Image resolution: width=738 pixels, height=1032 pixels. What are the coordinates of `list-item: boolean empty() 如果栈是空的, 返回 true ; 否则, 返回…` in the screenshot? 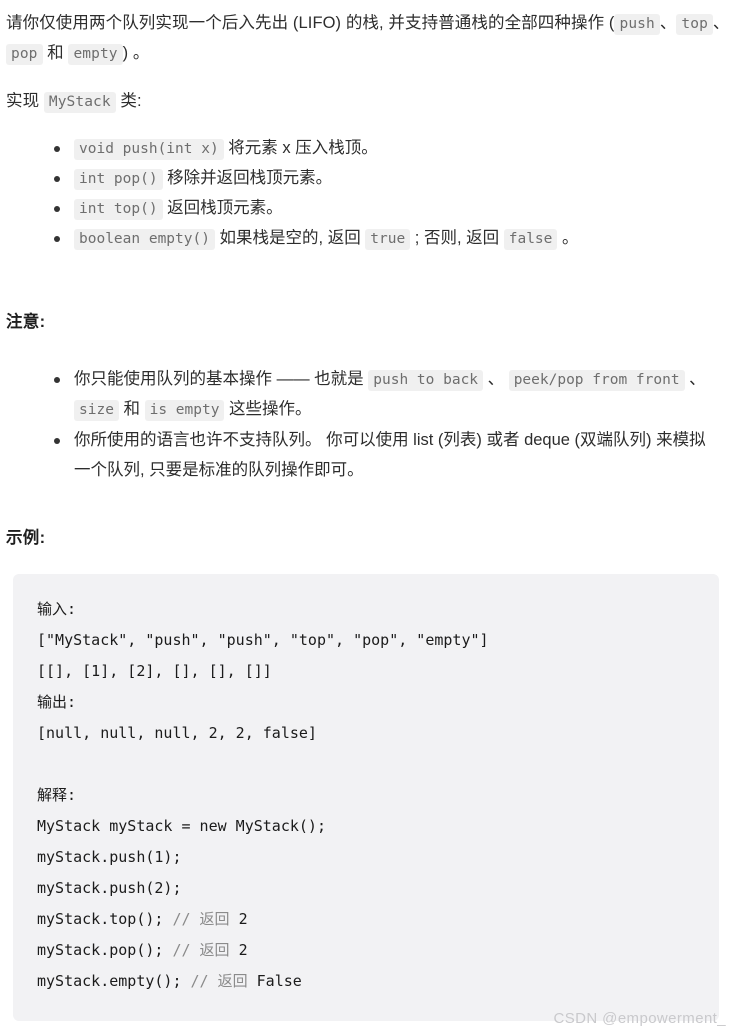 It's located at (392, 238).